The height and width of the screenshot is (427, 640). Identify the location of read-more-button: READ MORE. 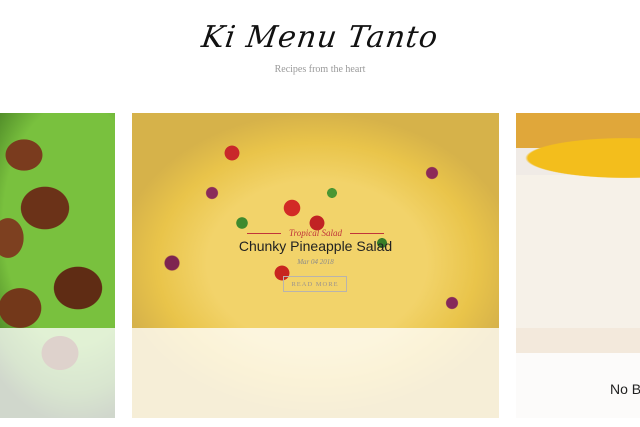
(315, 284).